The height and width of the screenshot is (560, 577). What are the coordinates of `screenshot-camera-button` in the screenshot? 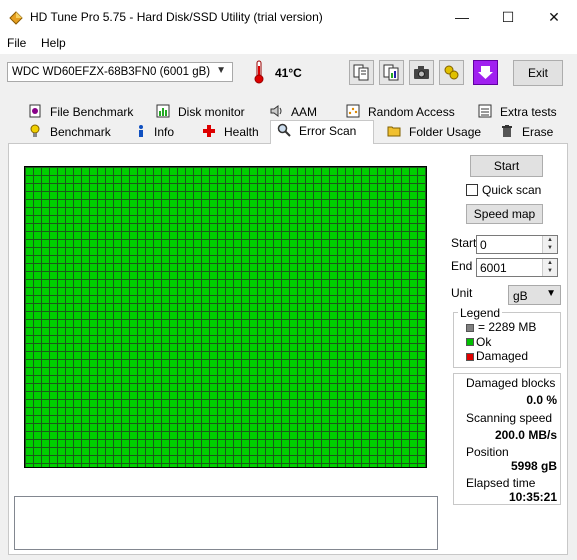 It's located at (421, 72).